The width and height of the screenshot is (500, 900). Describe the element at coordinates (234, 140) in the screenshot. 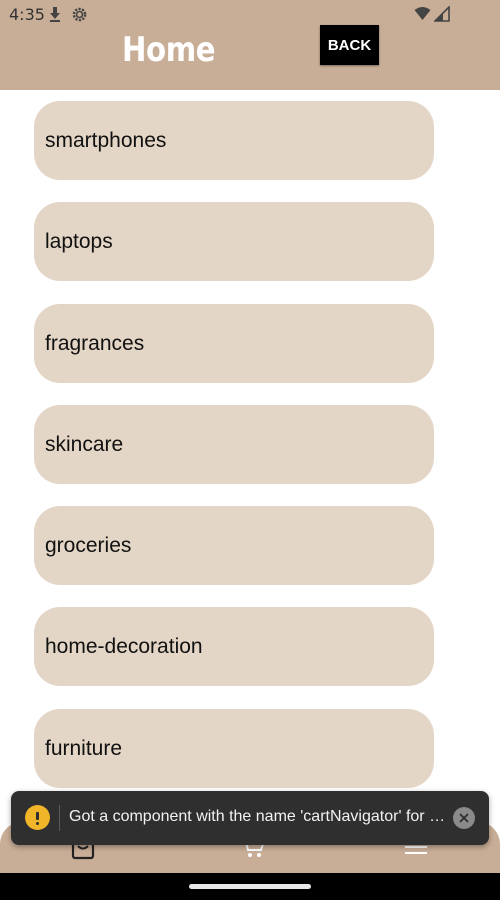

I see `category-item-smartphones: smartphones` at that location.